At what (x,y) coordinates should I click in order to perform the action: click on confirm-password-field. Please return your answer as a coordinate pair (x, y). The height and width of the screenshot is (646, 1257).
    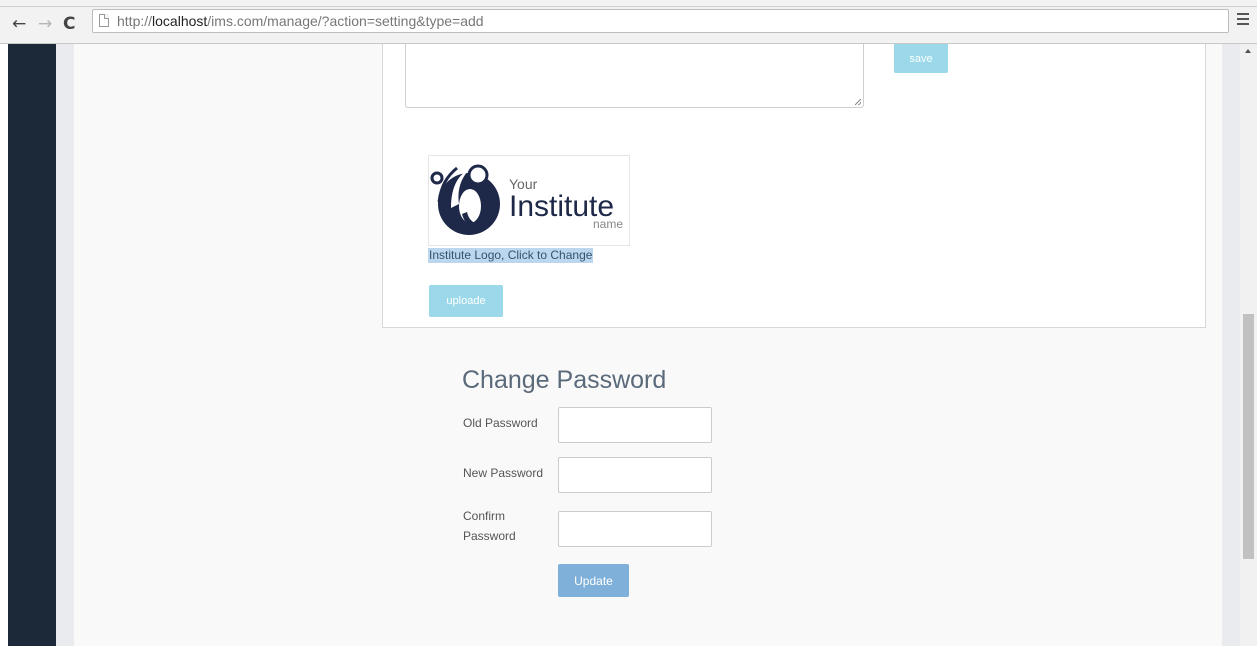
    Looking at the image, I should click on (635, 529).